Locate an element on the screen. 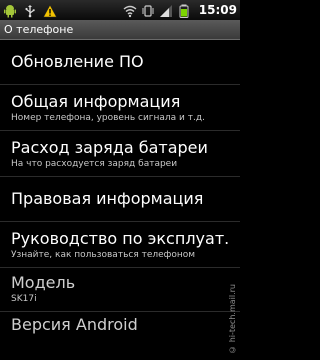 Image resolution: width=320 pixels, height=360 pixels. battery-icon is located at coordinates (184, 10).